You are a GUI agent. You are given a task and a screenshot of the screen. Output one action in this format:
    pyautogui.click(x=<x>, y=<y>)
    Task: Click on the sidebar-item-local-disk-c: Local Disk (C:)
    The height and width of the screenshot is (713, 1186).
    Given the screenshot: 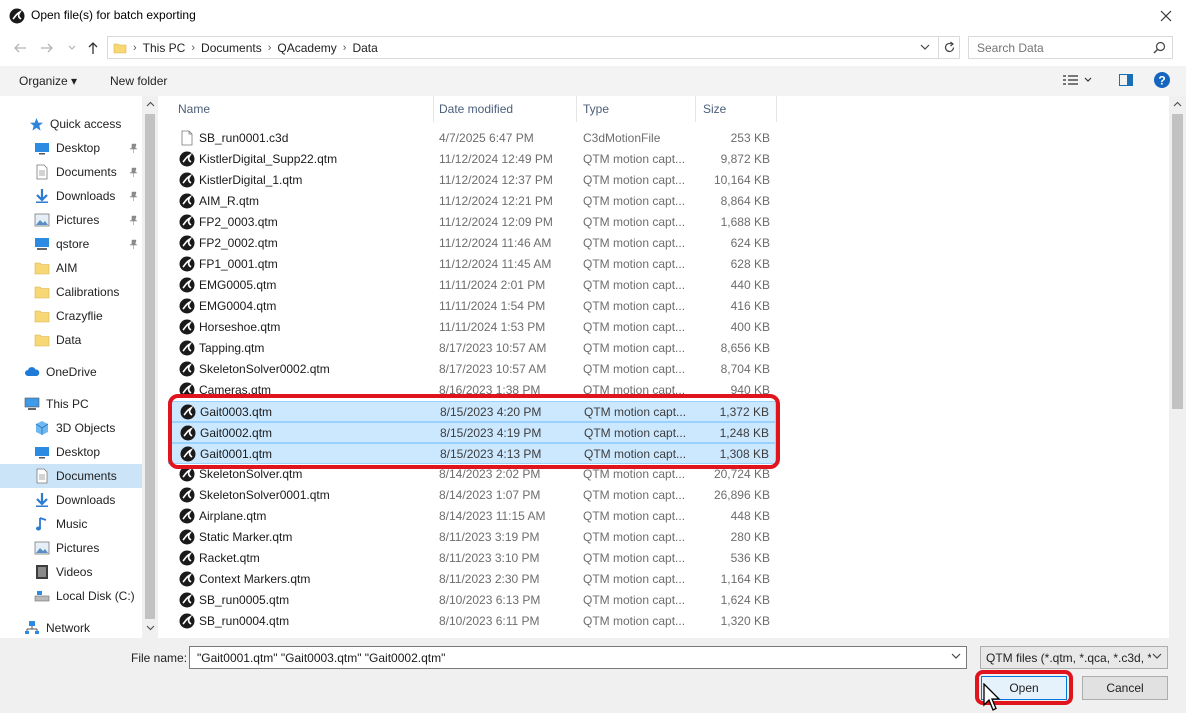 What is the action you would take?
    pyautogui.click(x=71, y=596)
    